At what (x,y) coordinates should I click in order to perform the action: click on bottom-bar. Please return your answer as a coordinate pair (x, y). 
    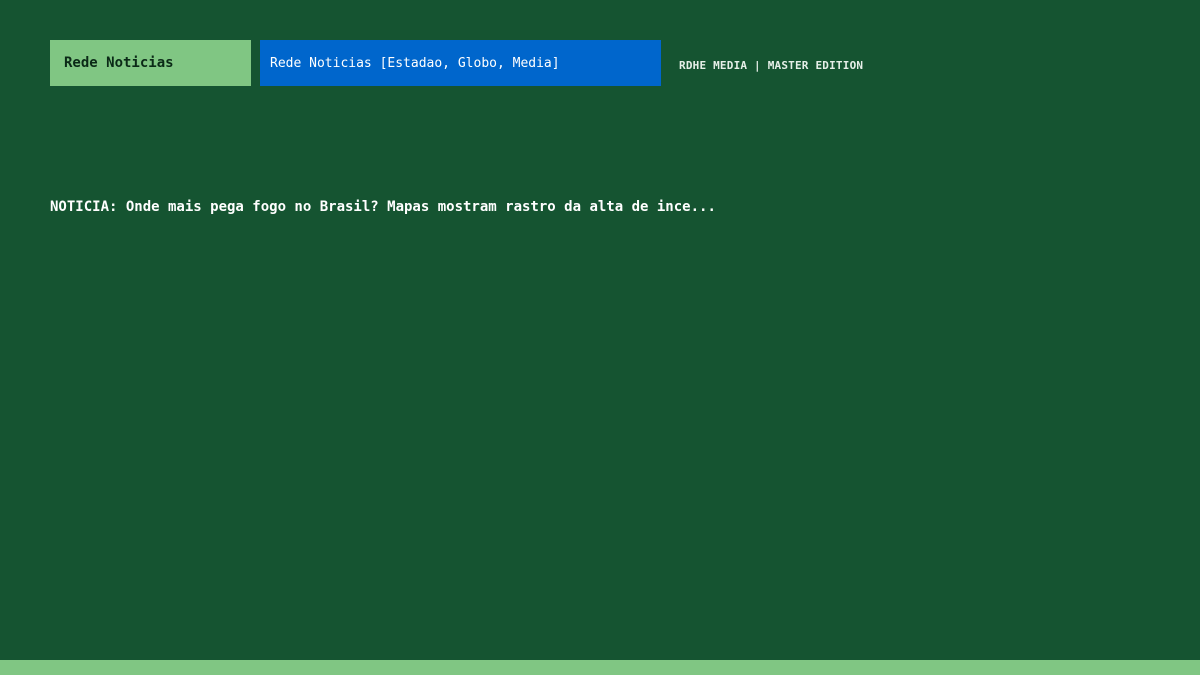
    Looking at the image, I should click on (600, 667).